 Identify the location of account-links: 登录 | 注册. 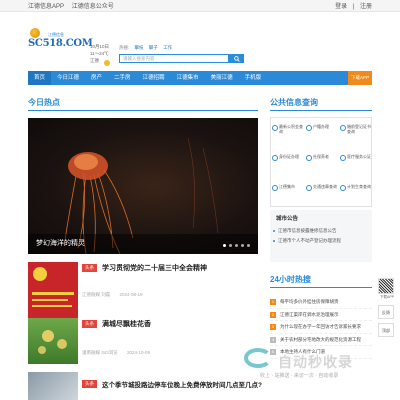
(351, 5).